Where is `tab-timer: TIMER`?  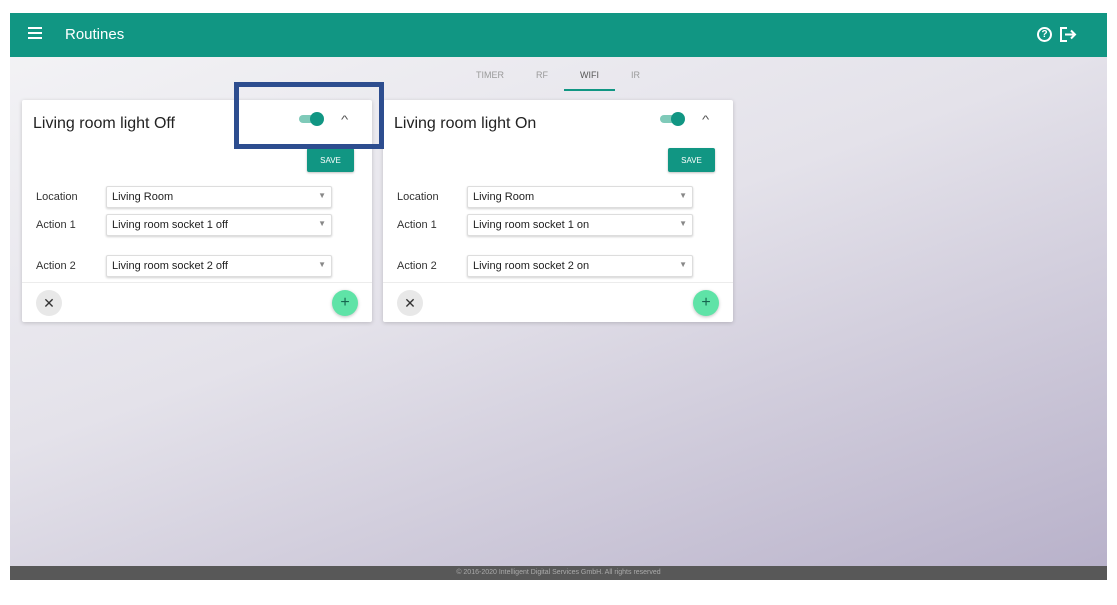
tab-timer: TIMER is located at coordinates (490, 77).